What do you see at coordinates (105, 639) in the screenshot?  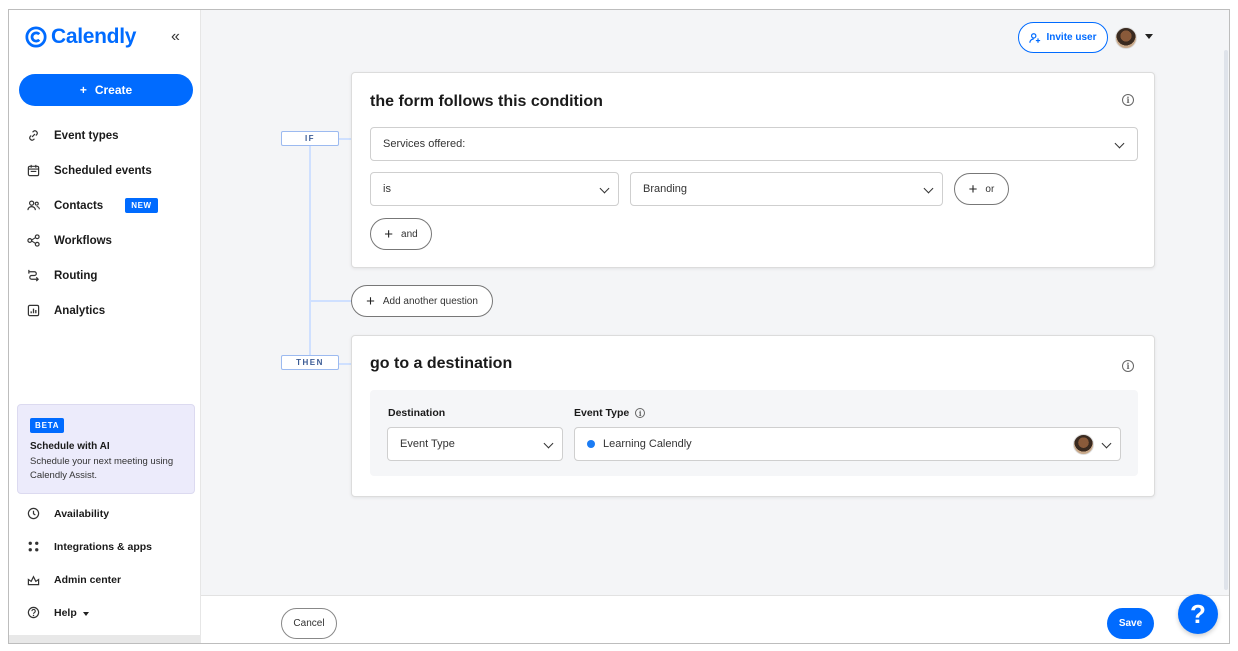 I see `sidebar-bottom-strip` at bounding box center [105, 639].